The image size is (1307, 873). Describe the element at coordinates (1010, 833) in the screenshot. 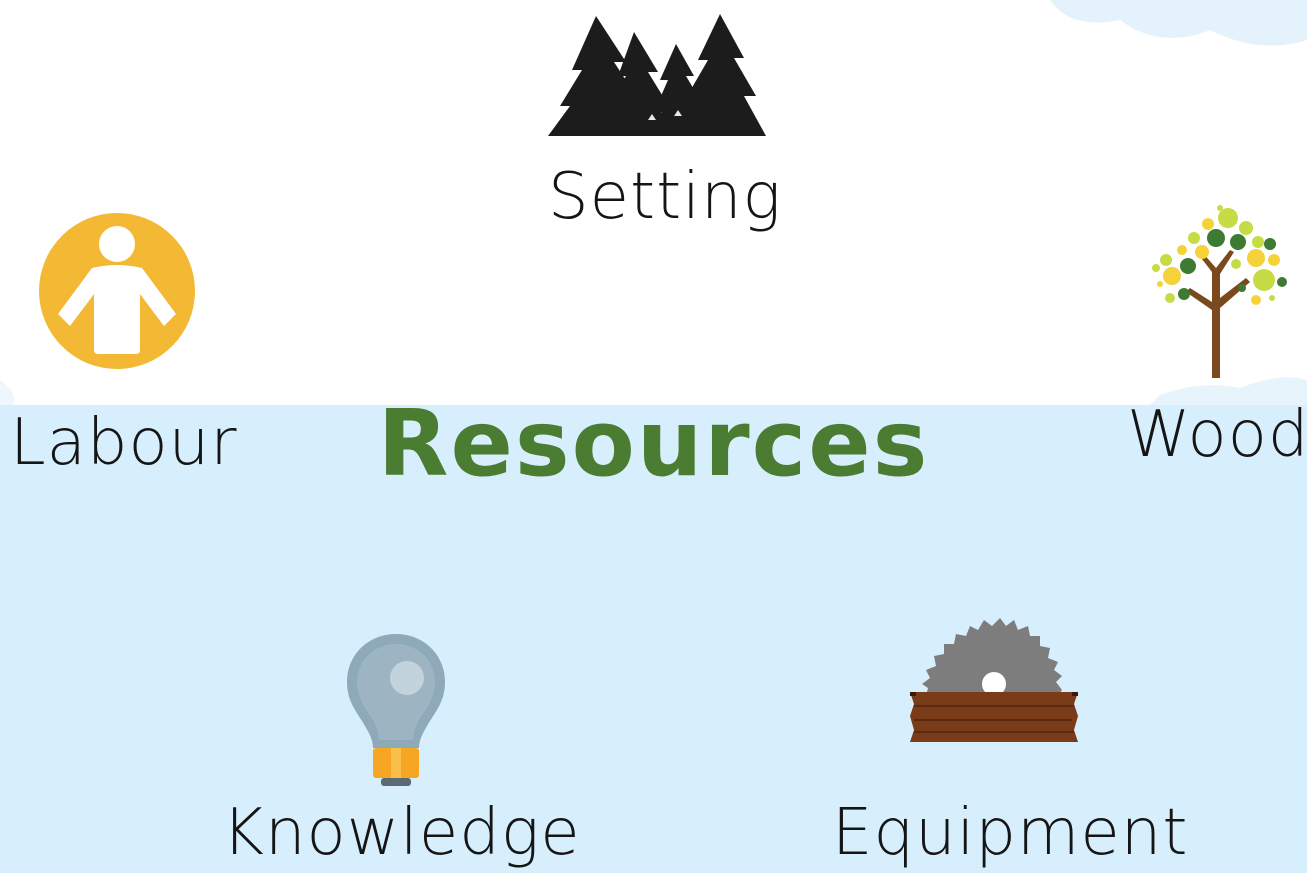

I see `equipment-label: Equipment` at that location.